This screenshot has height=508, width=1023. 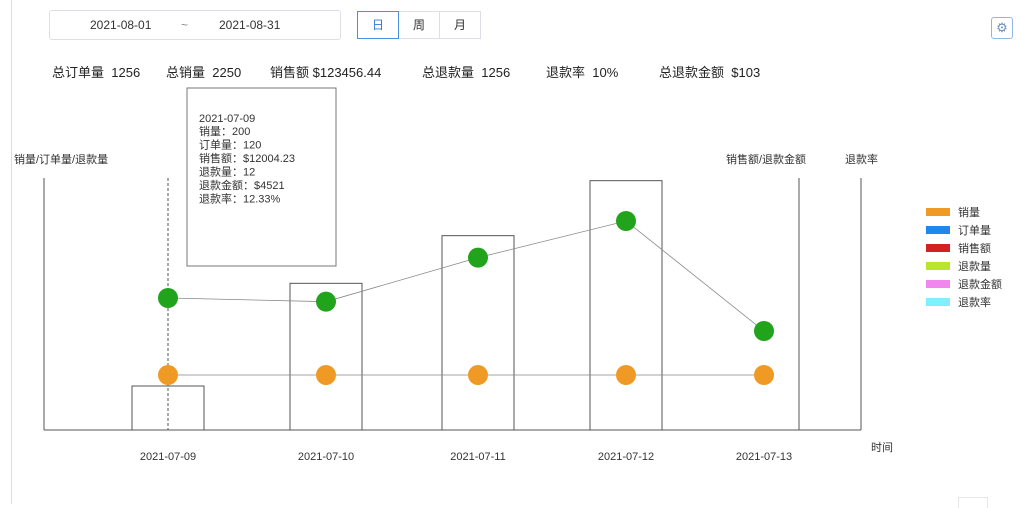 I want to click on tooltip-title: 2021-07-09, so click(x=227, y=119).